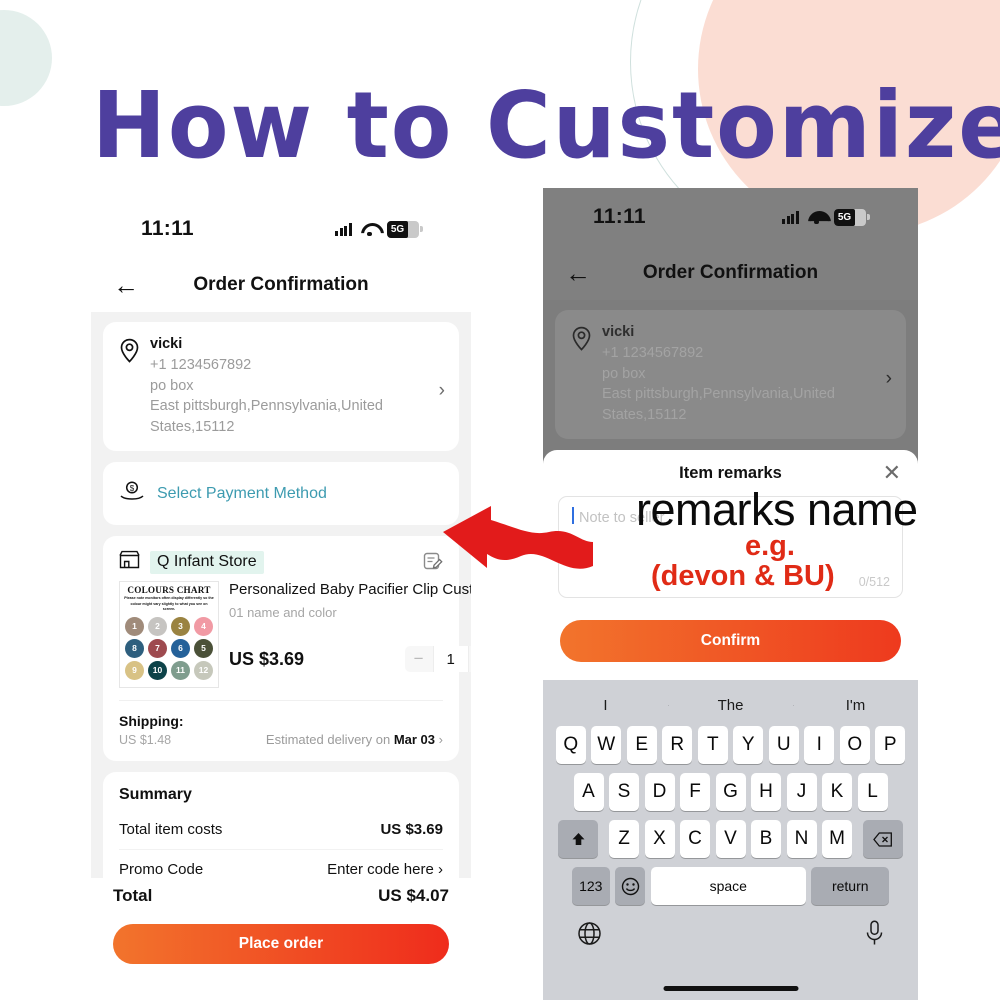 This screenshot has height=1000, width=1000. Describe the element at coordinates (180, 670) in the screenshot. I see `colour-swatch: 11` at that location.